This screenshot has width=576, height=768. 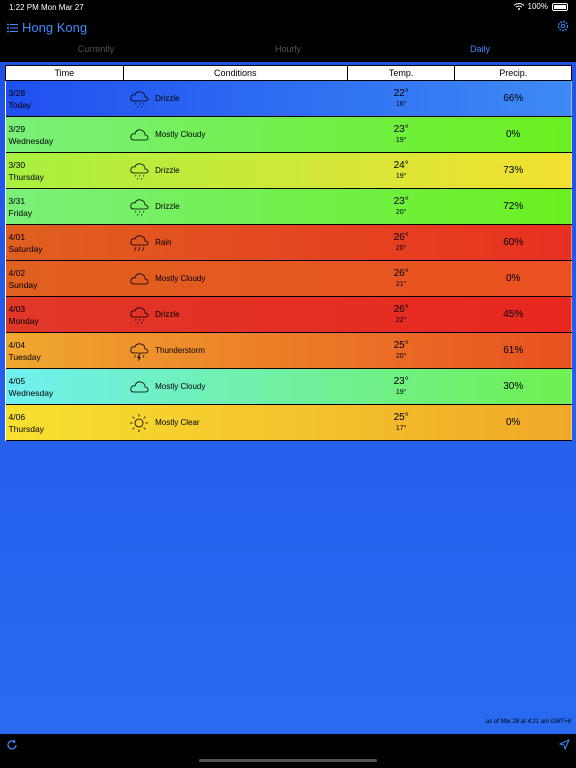 I want to click on temp-cell: 22° 16°, so click(x=401, y=98).